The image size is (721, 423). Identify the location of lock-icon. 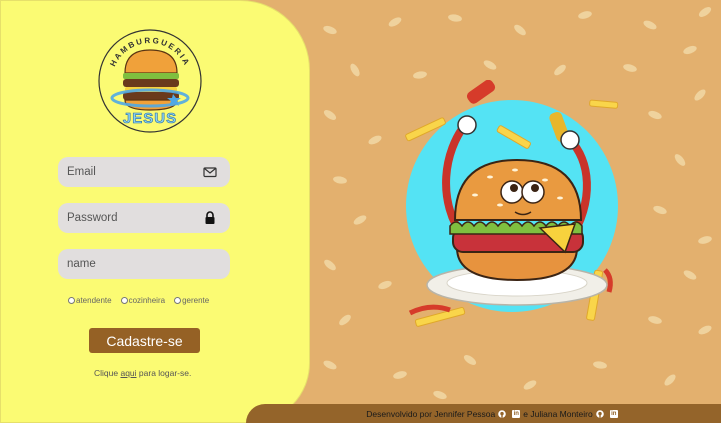
(210, 217).